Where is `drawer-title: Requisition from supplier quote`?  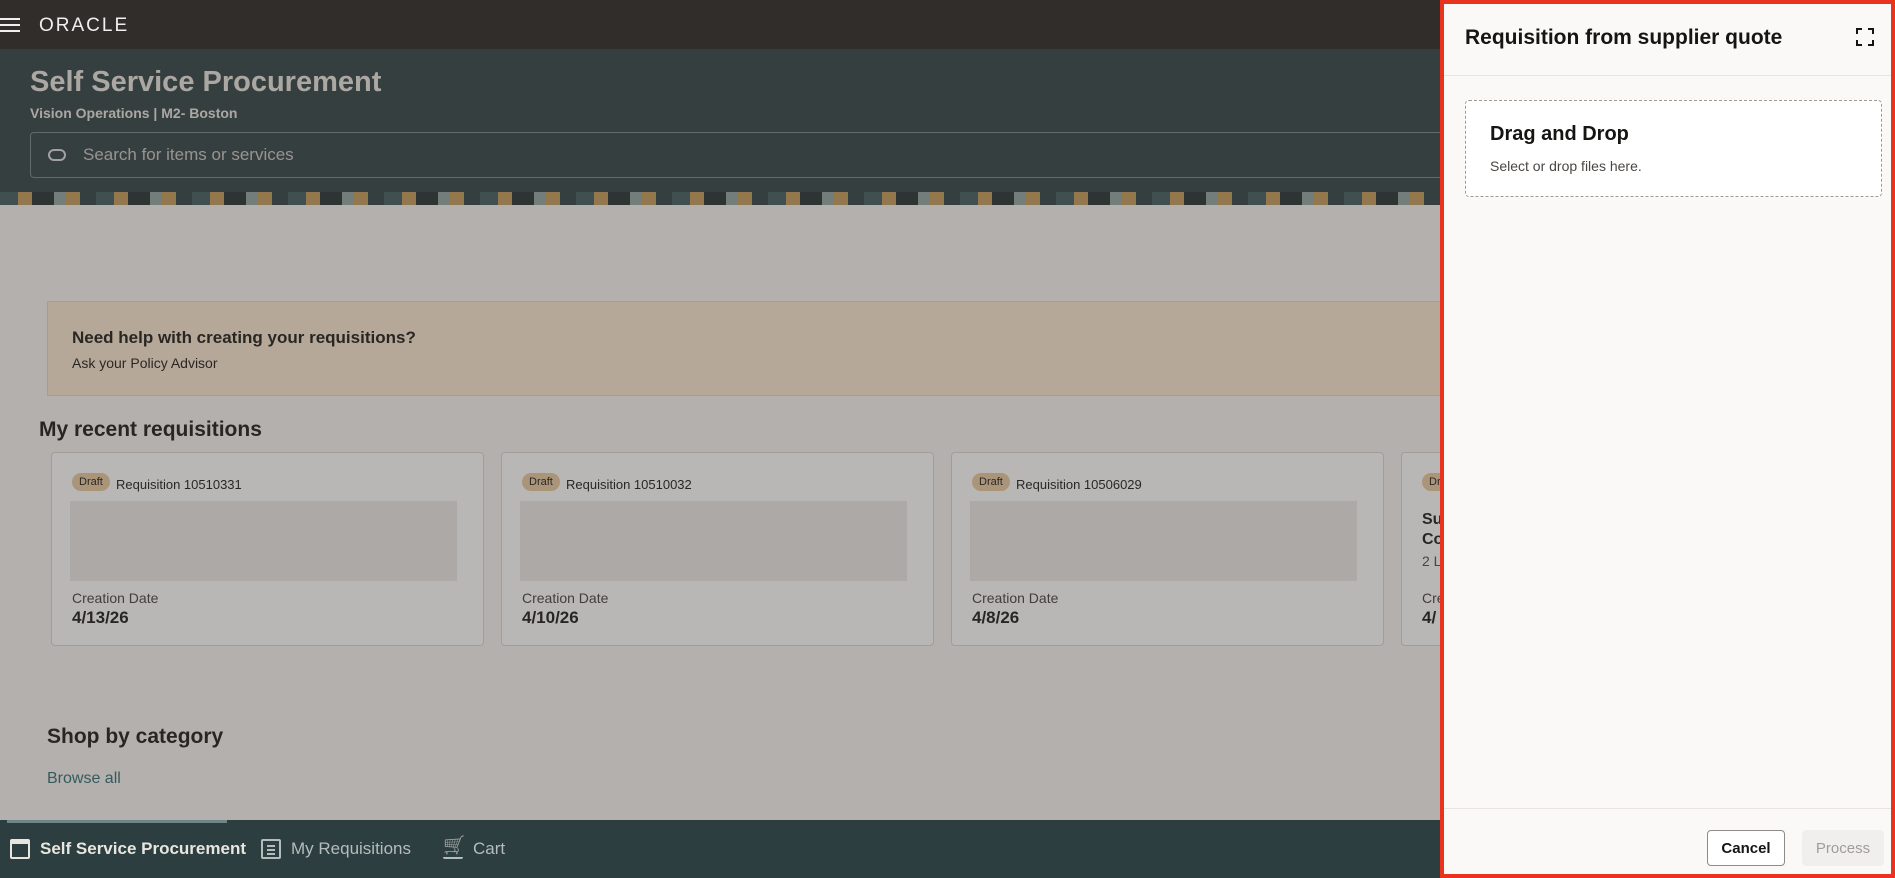 drawer-title: Requisition from supplier quote is located at coordinates (1624, 37).